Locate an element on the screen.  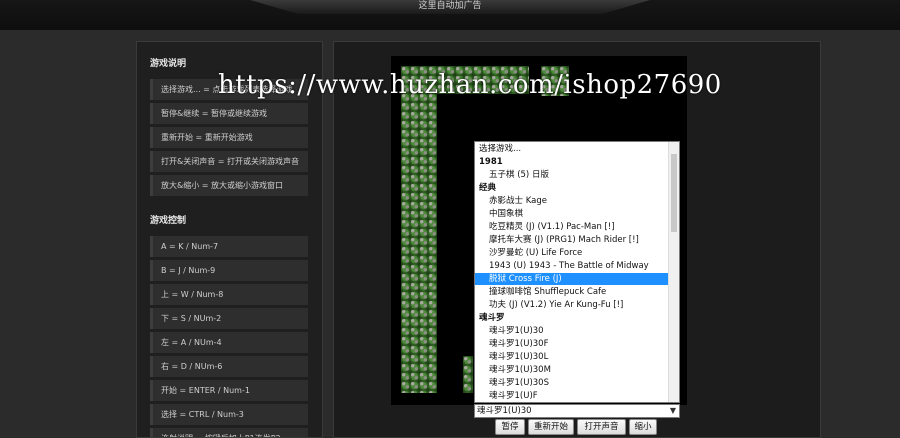
top-banner: 这里自动加广告 is located at coordinates (450, 15).